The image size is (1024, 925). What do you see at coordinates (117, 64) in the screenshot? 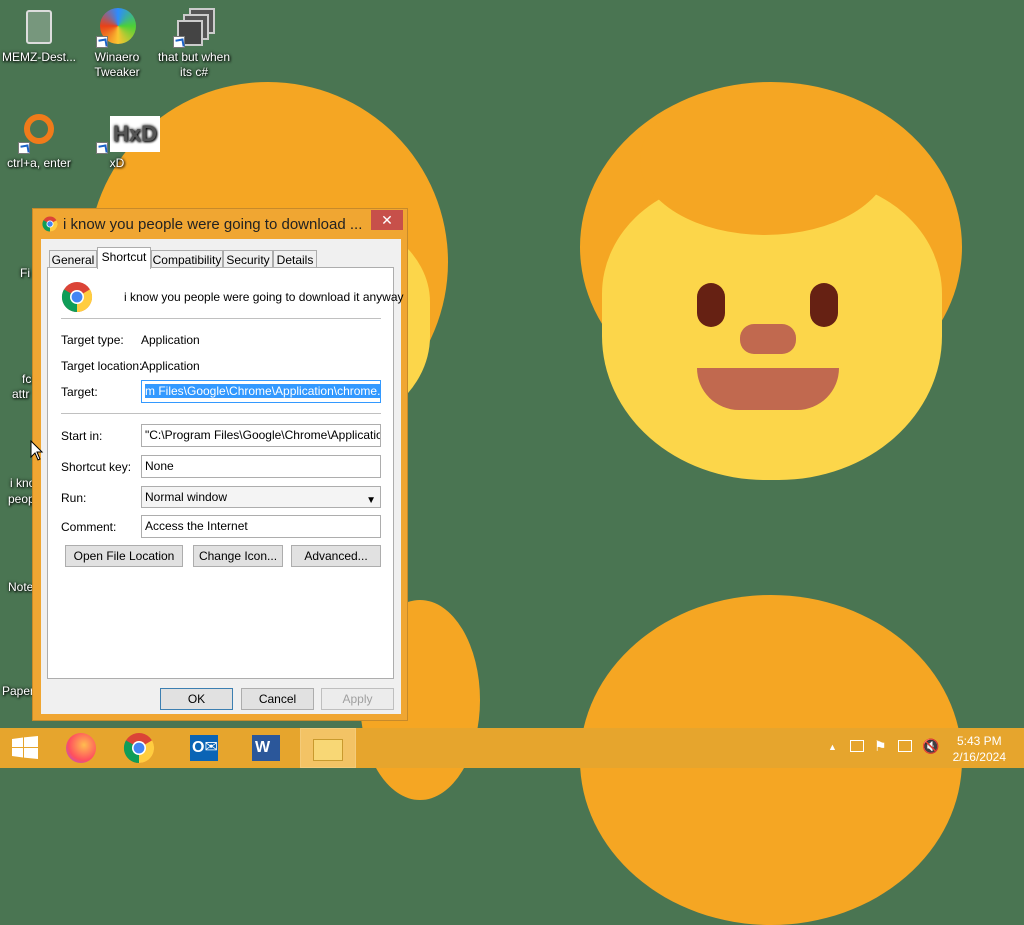
I see `desktop-icon-label: Winaero Tweaker` at bounding box center [117, 64].